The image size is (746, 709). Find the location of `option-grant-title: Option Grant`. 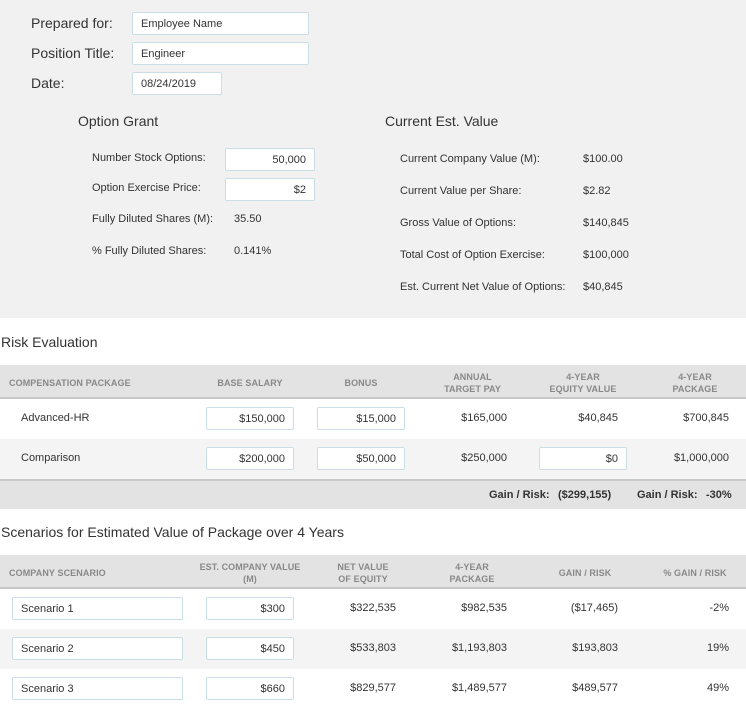

option-grant-title: Option Grant is located at coordinates (118, 121).